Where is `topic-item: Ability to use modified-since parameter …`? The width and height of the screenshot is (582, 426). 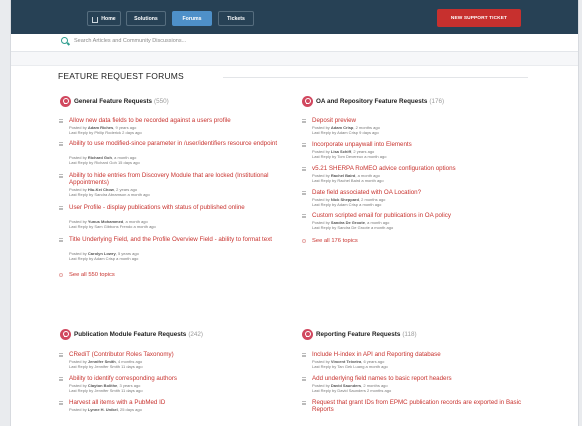 topic-item: Ability to use modified-since parameter … is located at coordinates (174, 156).